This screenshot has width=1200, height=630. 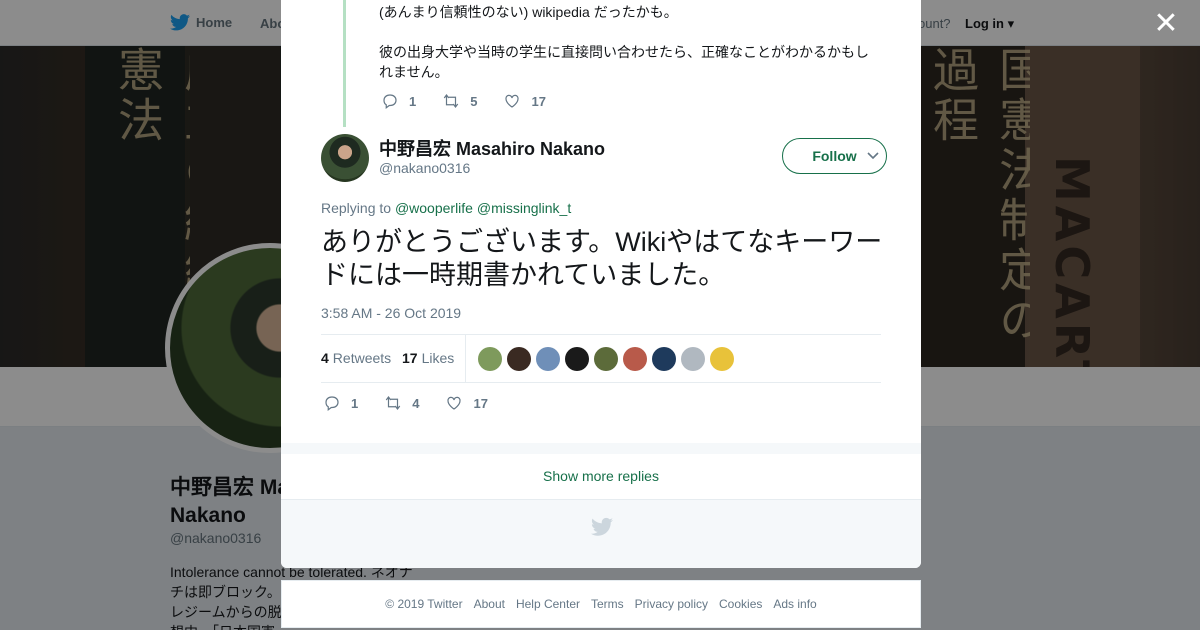 I want to click on likes-stat-label: Likes, so click(x=438, y=358).